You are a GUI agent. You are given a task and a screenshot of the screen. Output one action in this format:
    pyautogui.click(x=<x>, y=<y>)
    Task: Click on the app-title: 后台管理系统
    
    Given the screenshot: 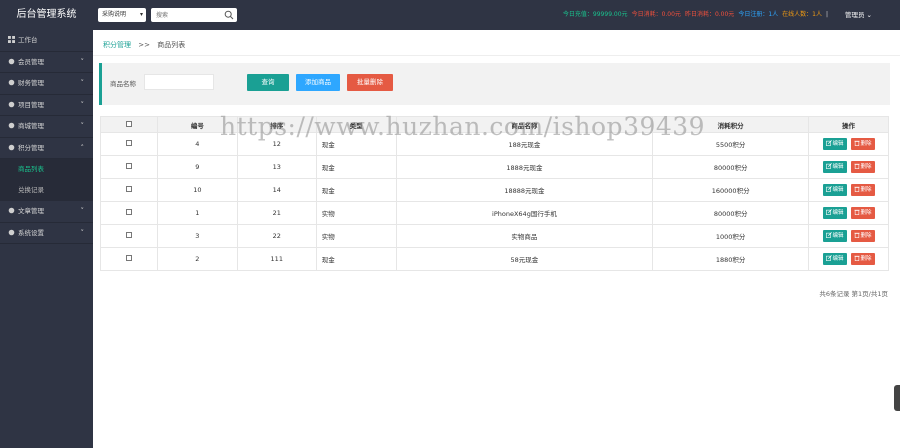 What is the action you would take?
    pyautogui.click(x=46, y=14)
    